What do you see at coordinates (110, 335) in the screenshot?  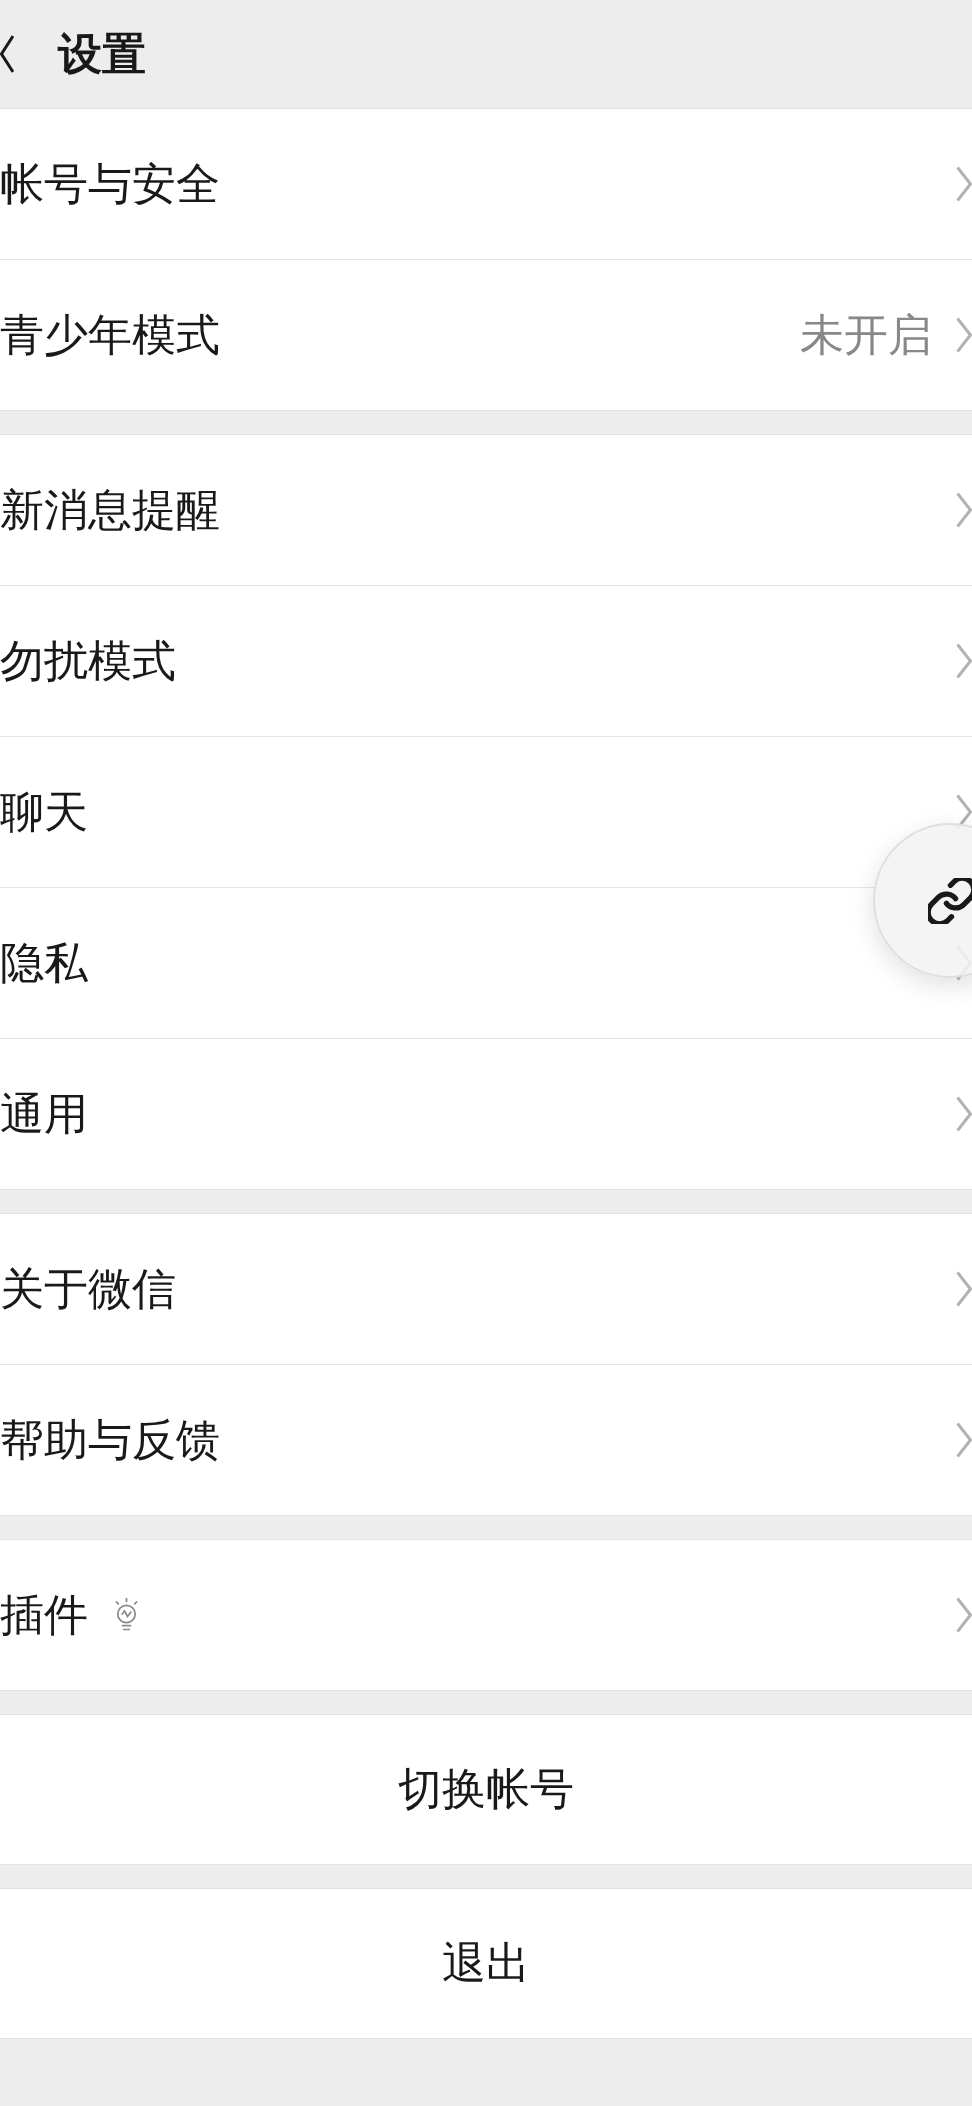 I see `item-label: 青少年模式` at bounding box center [110, 335].